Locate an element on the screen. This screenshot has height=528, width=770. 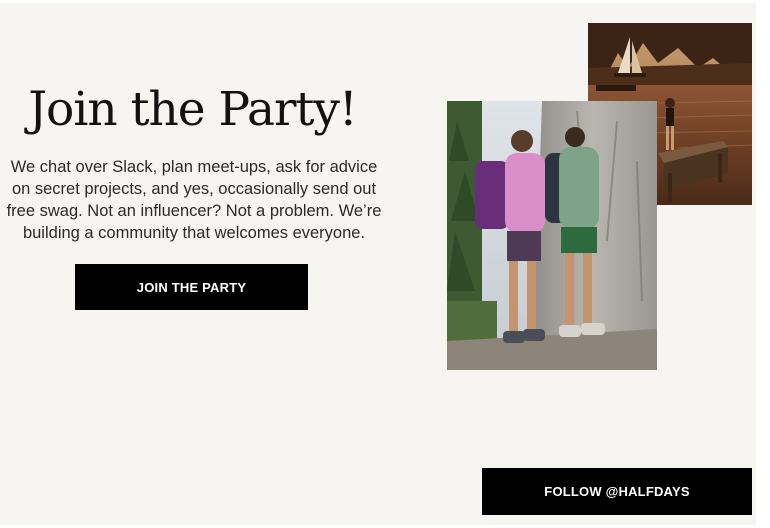
hikers-photo is located at coordinates (552, 235).